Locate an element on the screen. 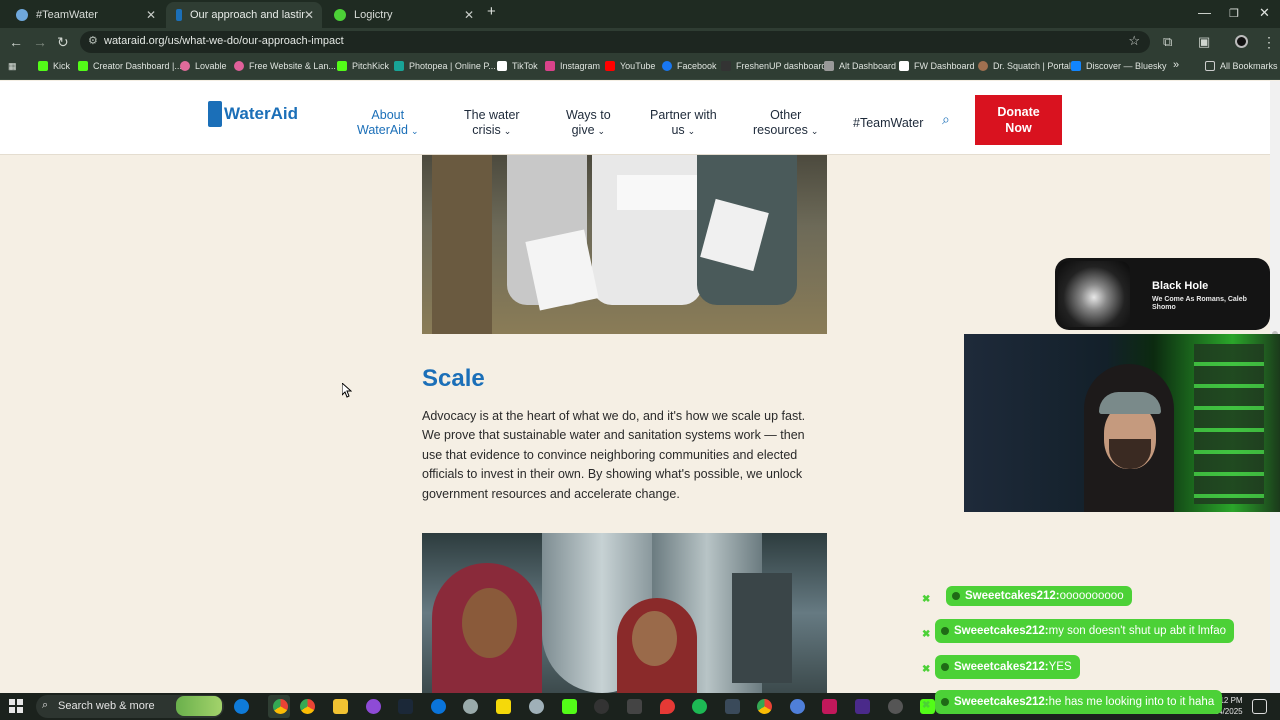 The height and width of the screenshot is (720, 1280). kick-app-icon is located at coordinates (569, 706).